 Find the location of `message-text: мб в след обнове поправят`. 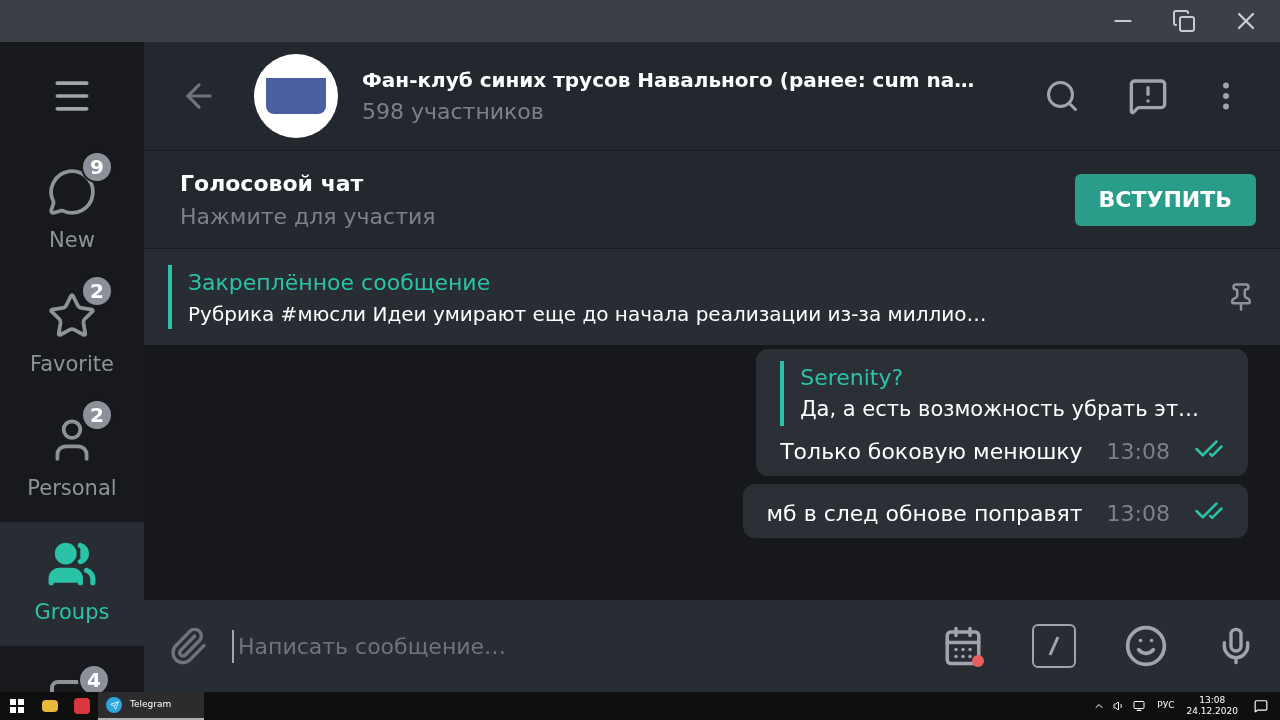

message-text: мб в след обнове поправят is located at coordinates (924, 513).